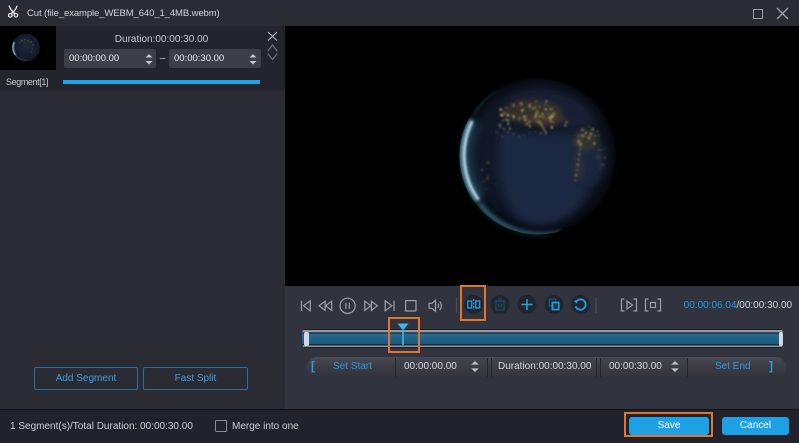  I want to click on svg-text: /00:00:30.00, so click(765, 305).